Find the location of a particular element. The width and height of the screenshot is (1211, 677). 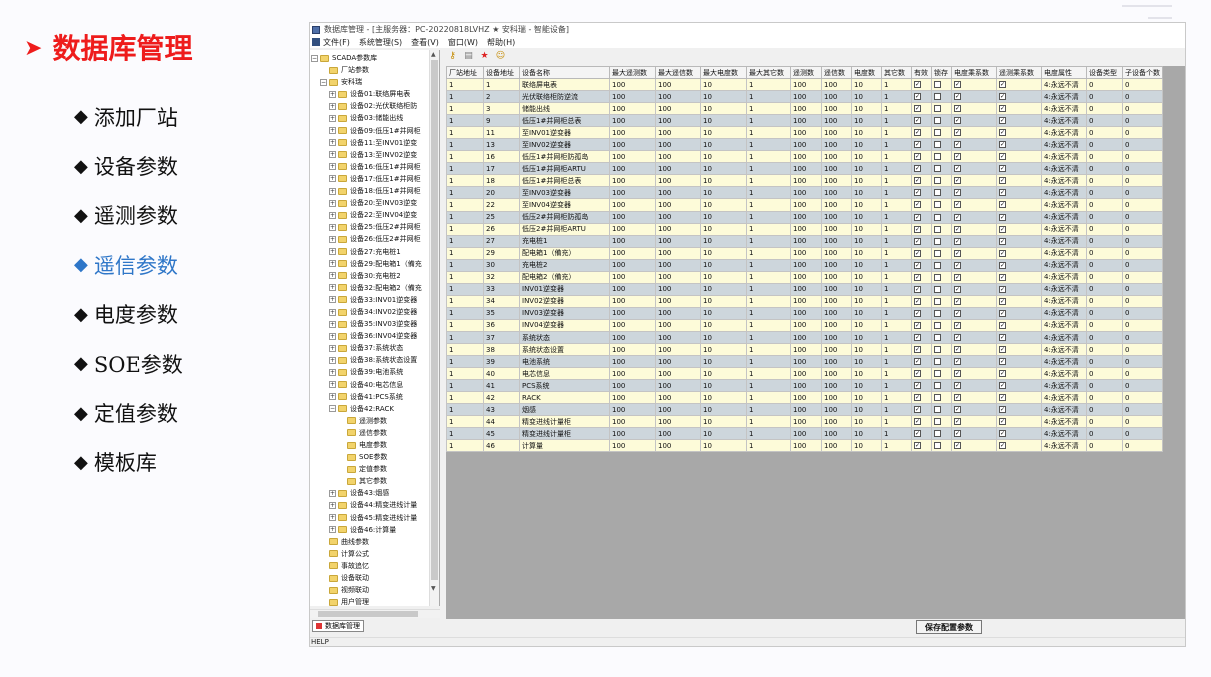

table-cell: 系统状态设置 is located at coordinates (564, 350).